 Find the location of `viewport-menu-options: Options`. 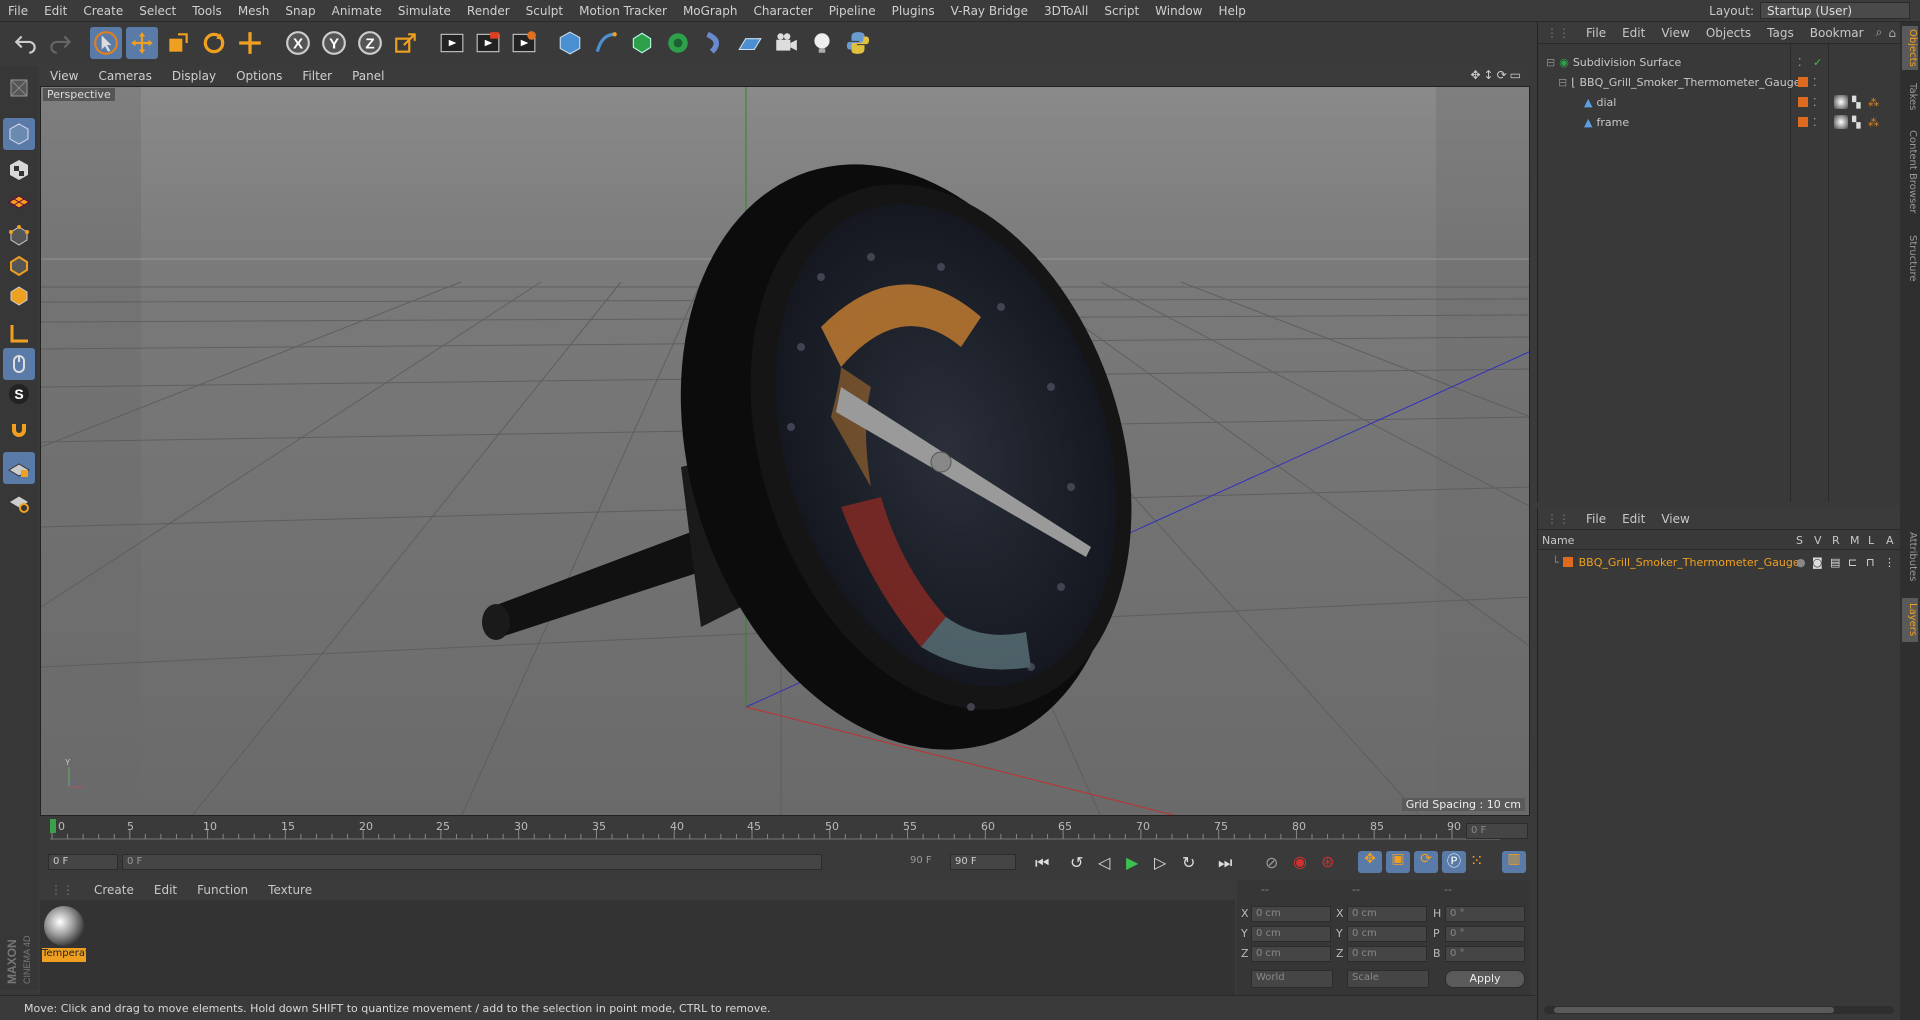

viewport-menu-options: Options is located at coordinates (259, 76).